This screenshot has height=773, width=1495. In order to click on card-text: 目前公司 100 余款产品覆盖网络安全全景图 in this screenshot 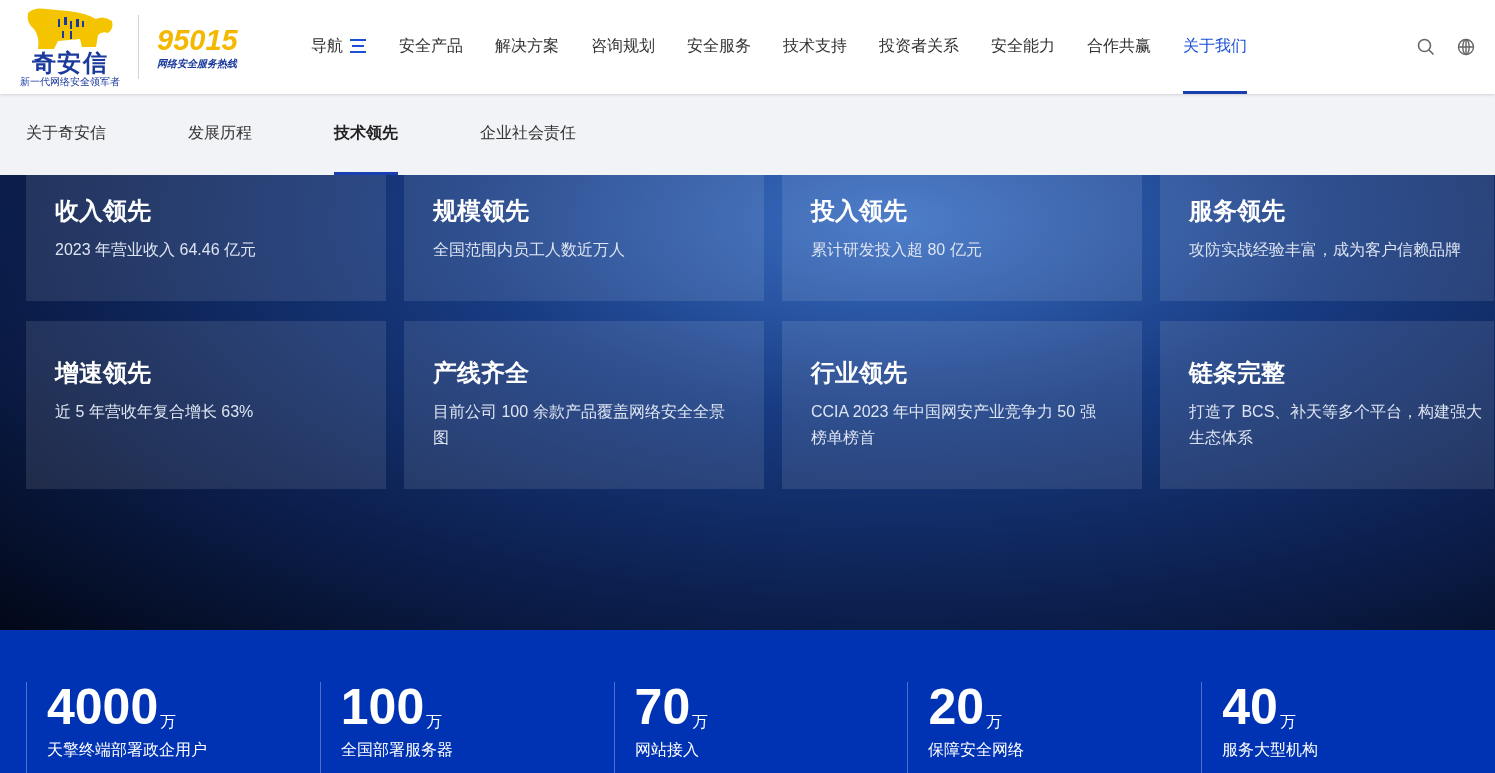, I will do `click(579, 425)`.